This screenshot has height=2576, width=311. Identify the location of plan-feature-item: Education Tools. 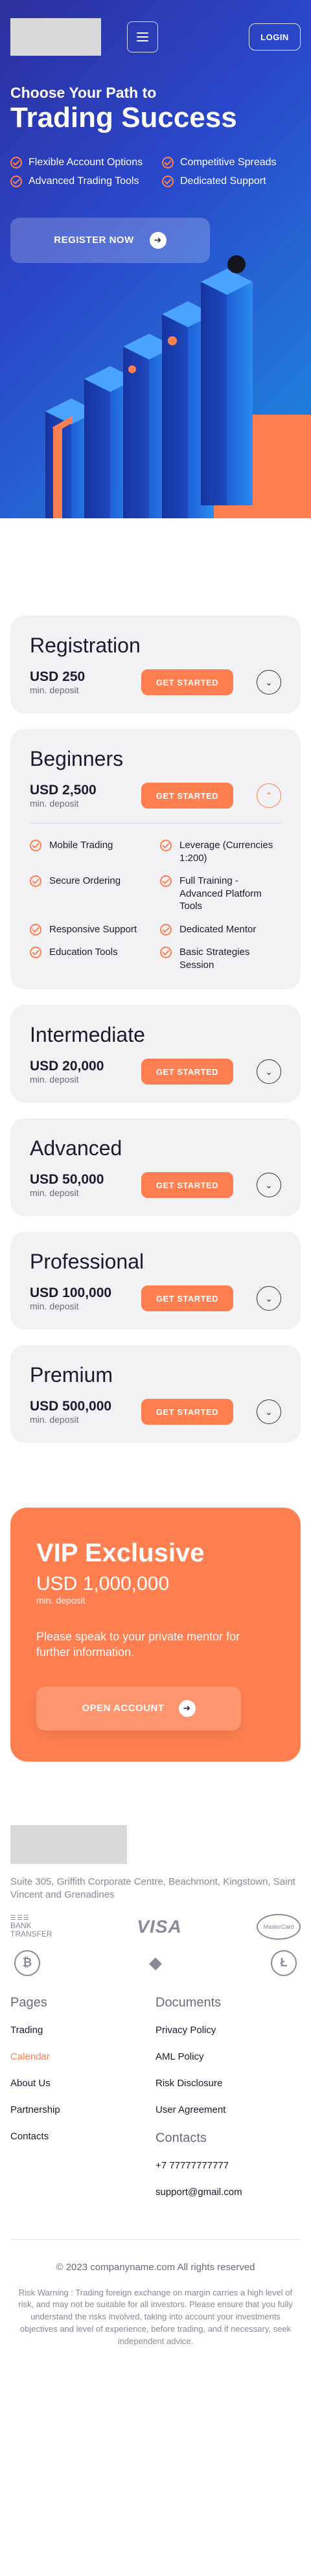
(90, 958).